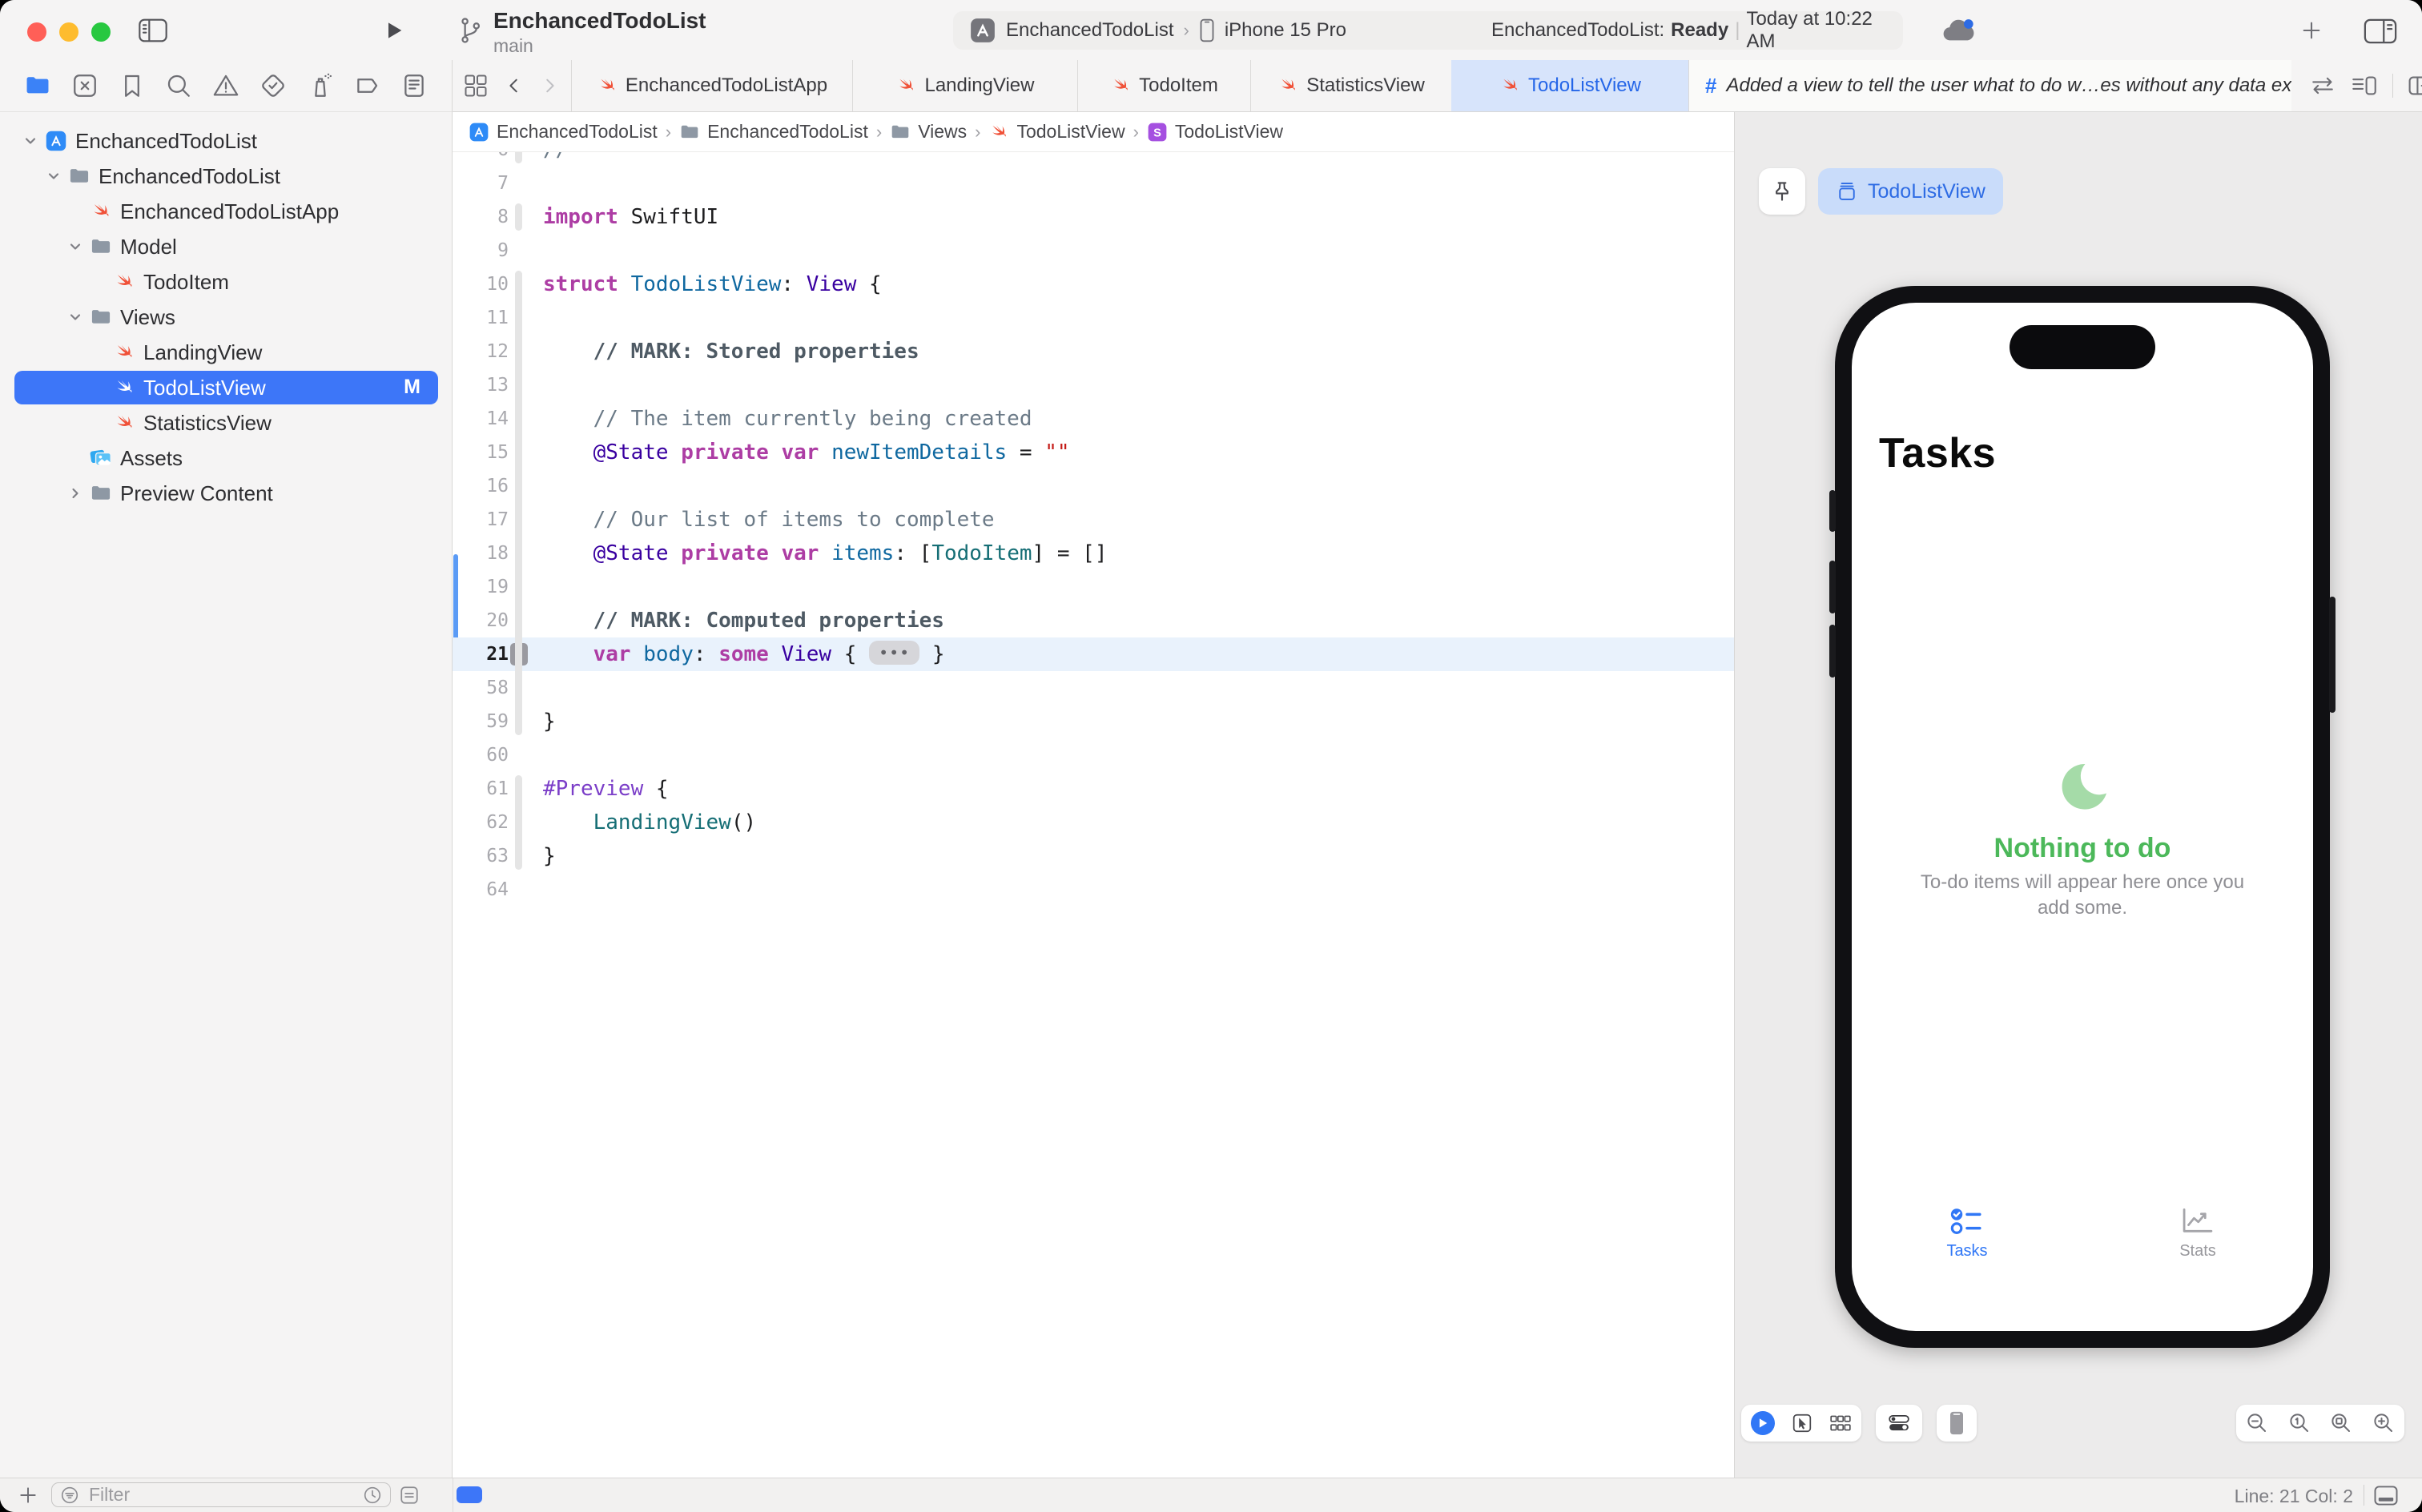 The height and width of the screenshot is (1512, 2422). I want to click on code-line-64: 64, so click(1093, 890).